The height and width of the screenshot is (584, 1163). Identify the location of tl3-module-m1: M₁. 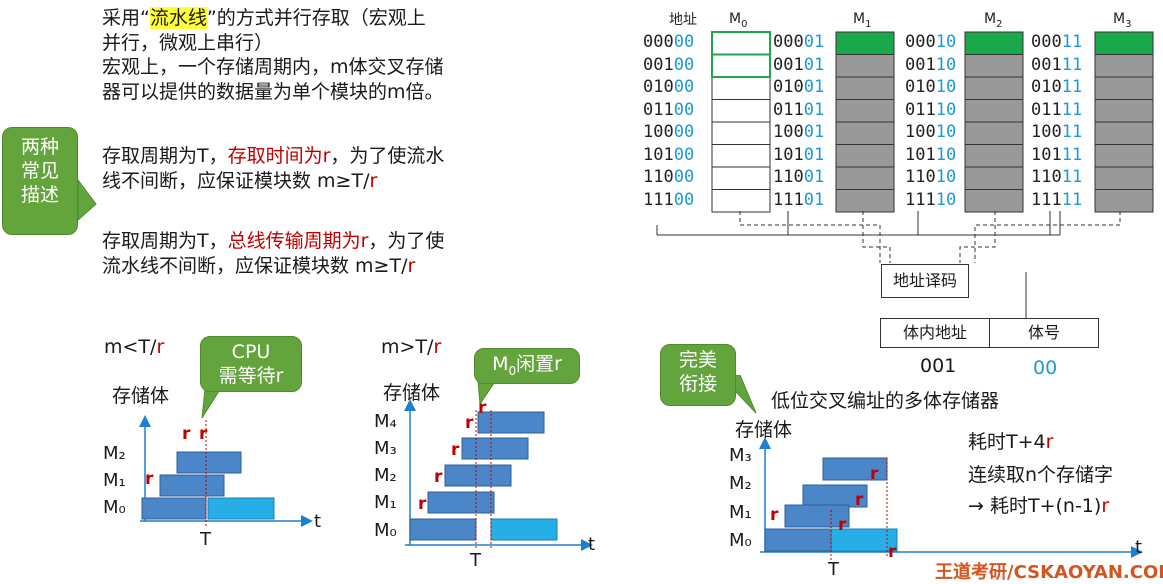
(740, 512).